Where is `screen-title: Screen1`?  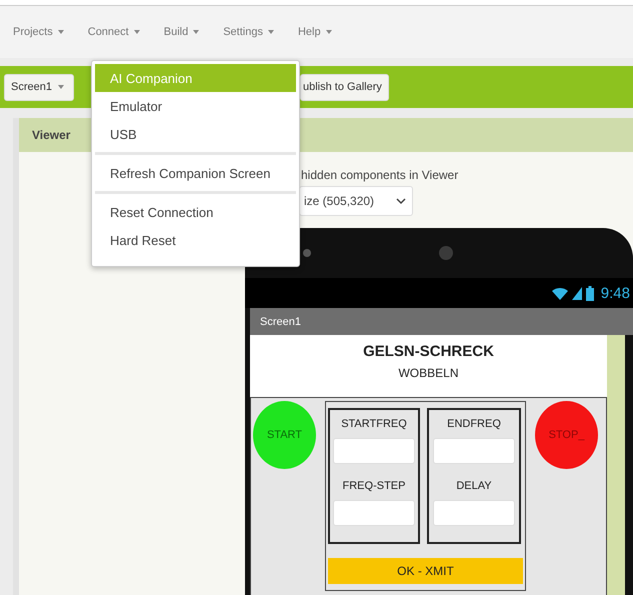
screen-title: Screen1 is located at coordinates (280, 322).